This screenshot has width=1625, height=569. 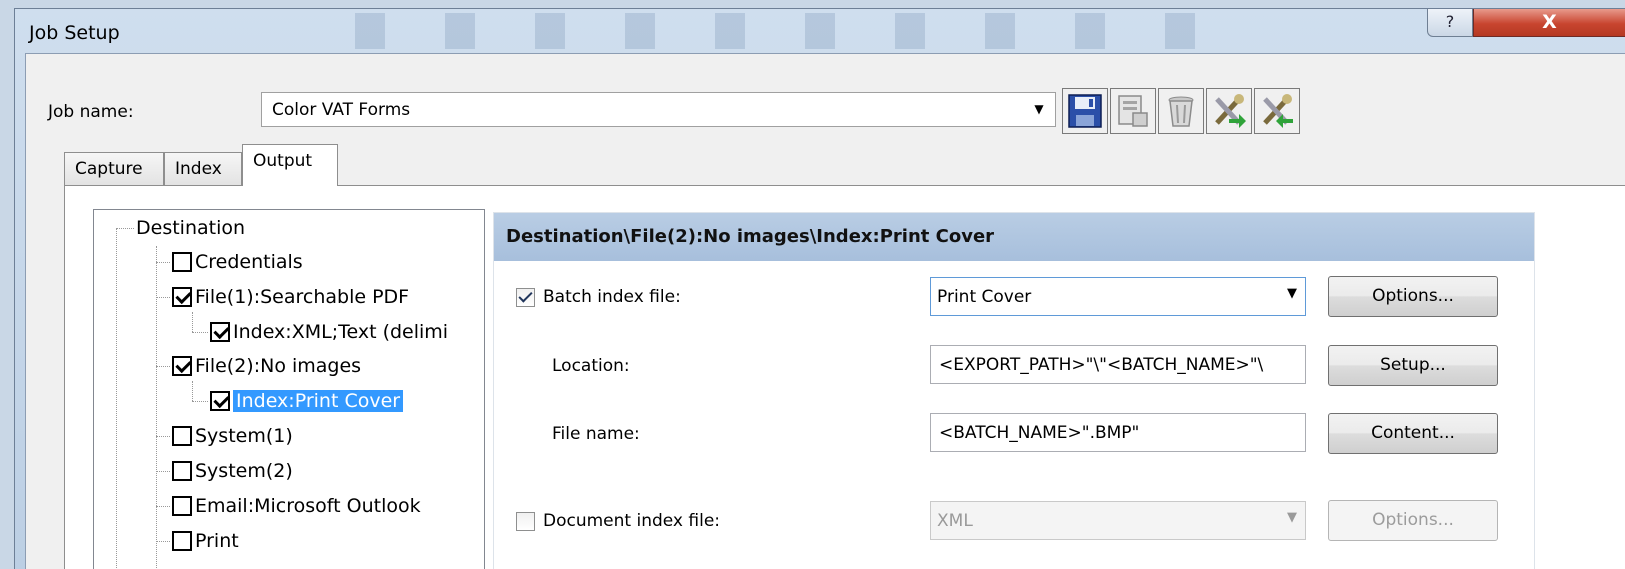 I want to click on tree-item-label: Credentials, so click(x=249, y=262).